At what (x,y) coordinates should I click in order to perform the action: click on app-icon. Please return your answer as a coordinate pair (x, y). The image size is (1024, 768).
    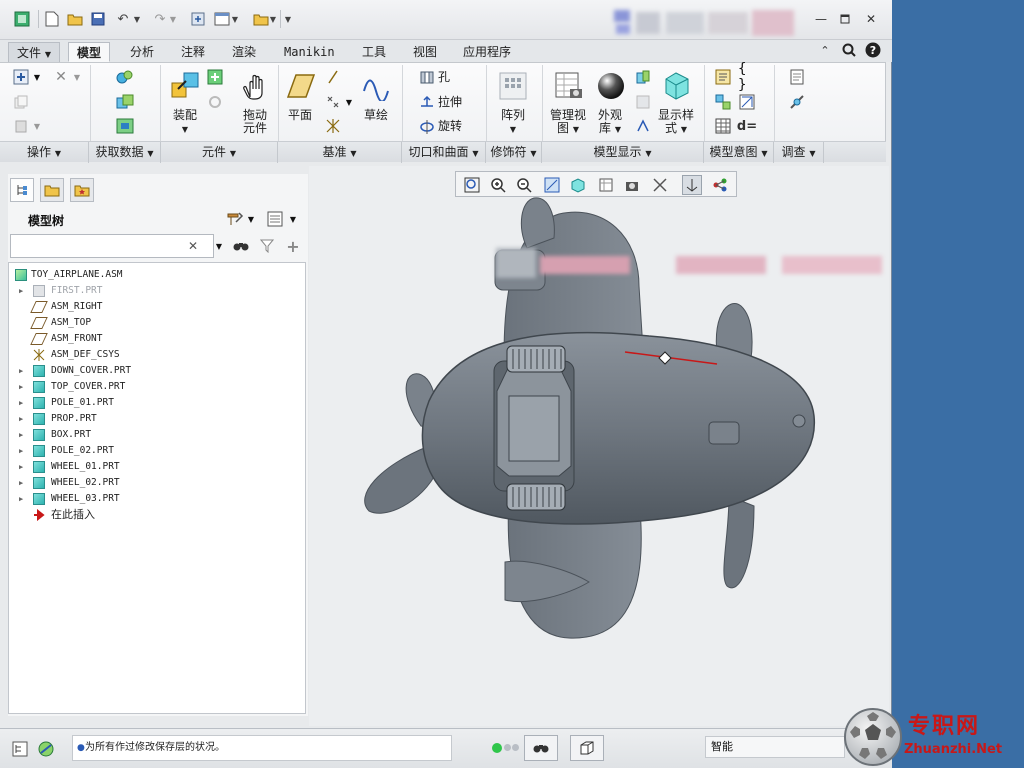
    Looking at the image, I should click on (22, 19).